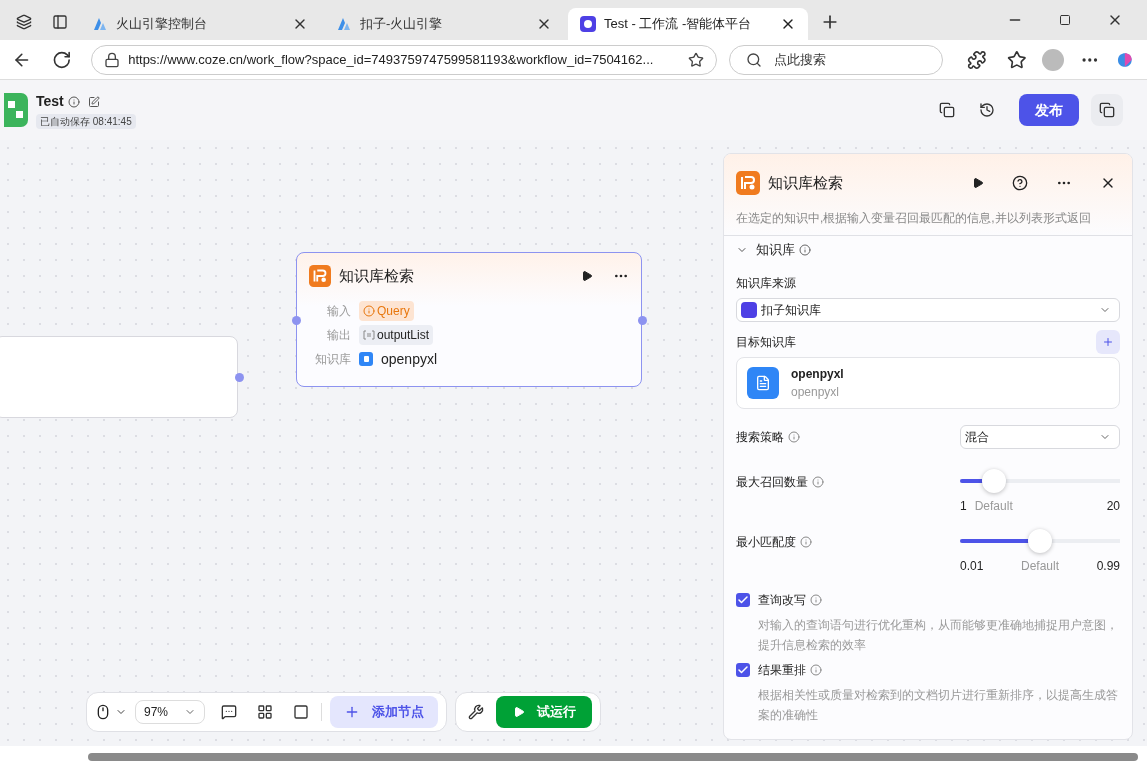  Describe the element at coordinates (775, 250) in the screenshot. I see `section-title: 知识库` at that location.